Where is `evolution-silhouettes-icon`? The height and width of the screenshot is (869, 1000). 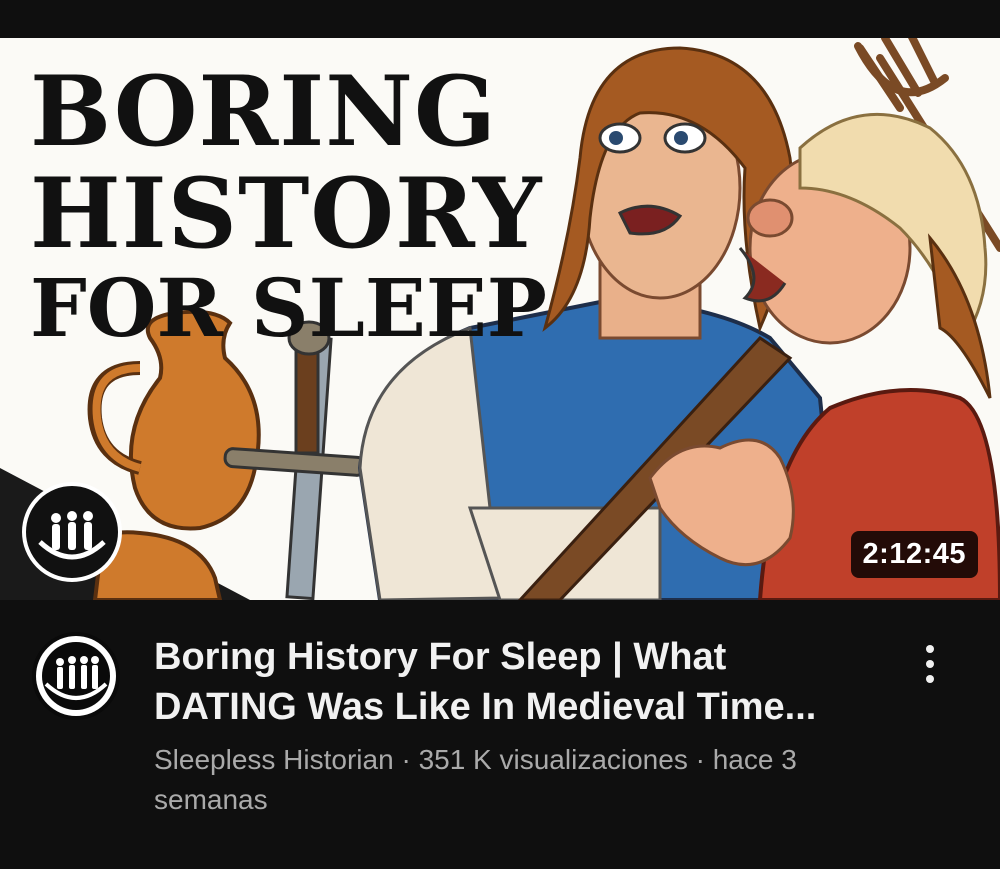
evolution-silhouettes-icon is located at coordinates (76, 676).